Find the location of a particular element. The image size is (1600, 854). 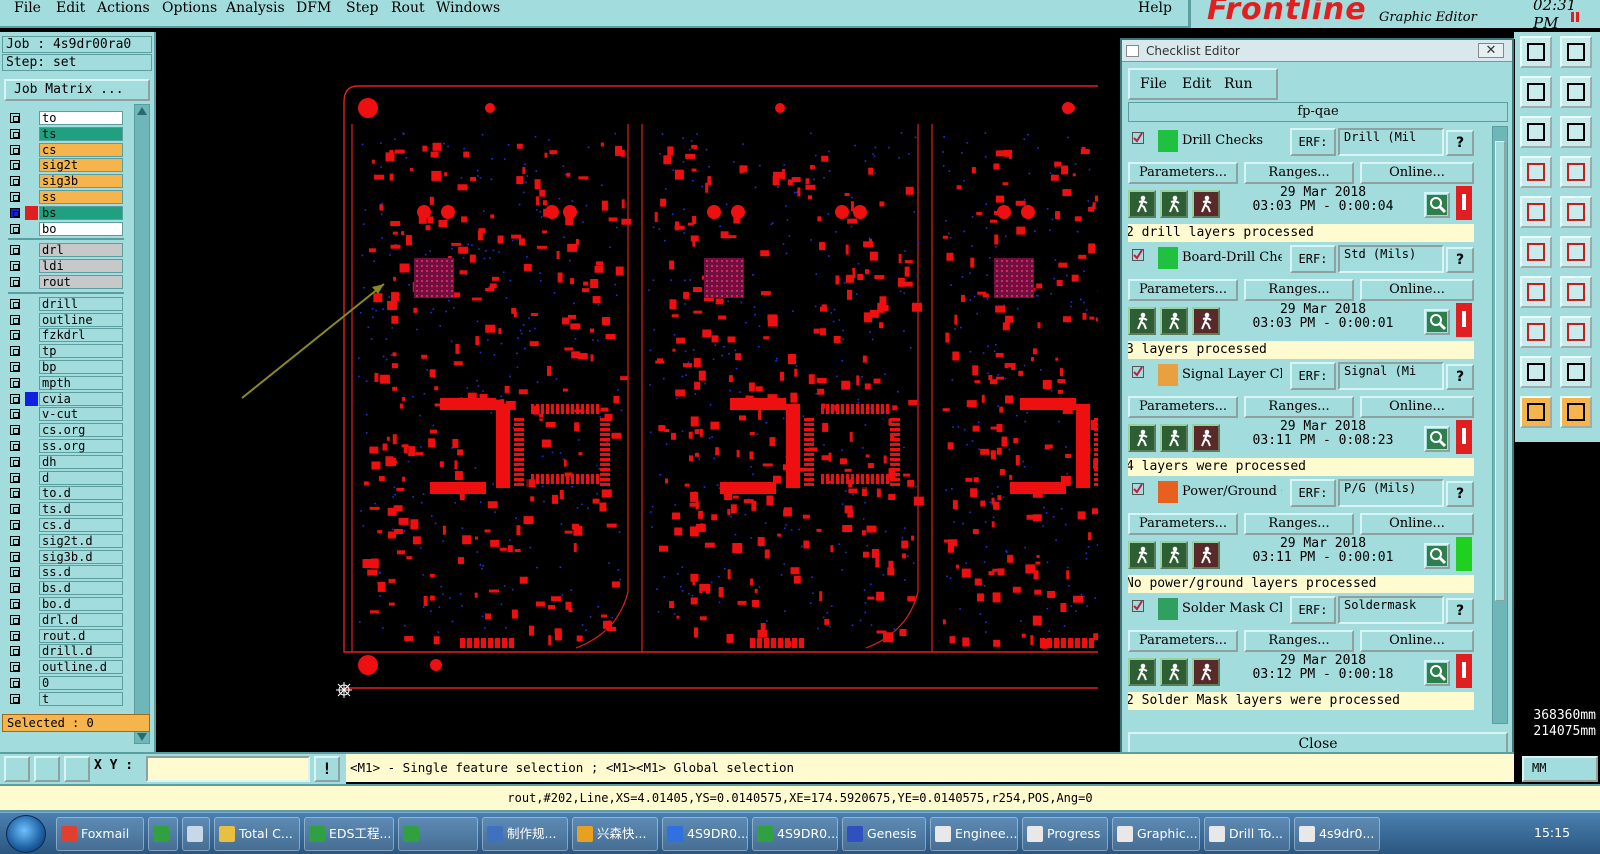

layer-name: bs is located at coordinates (81, 212).